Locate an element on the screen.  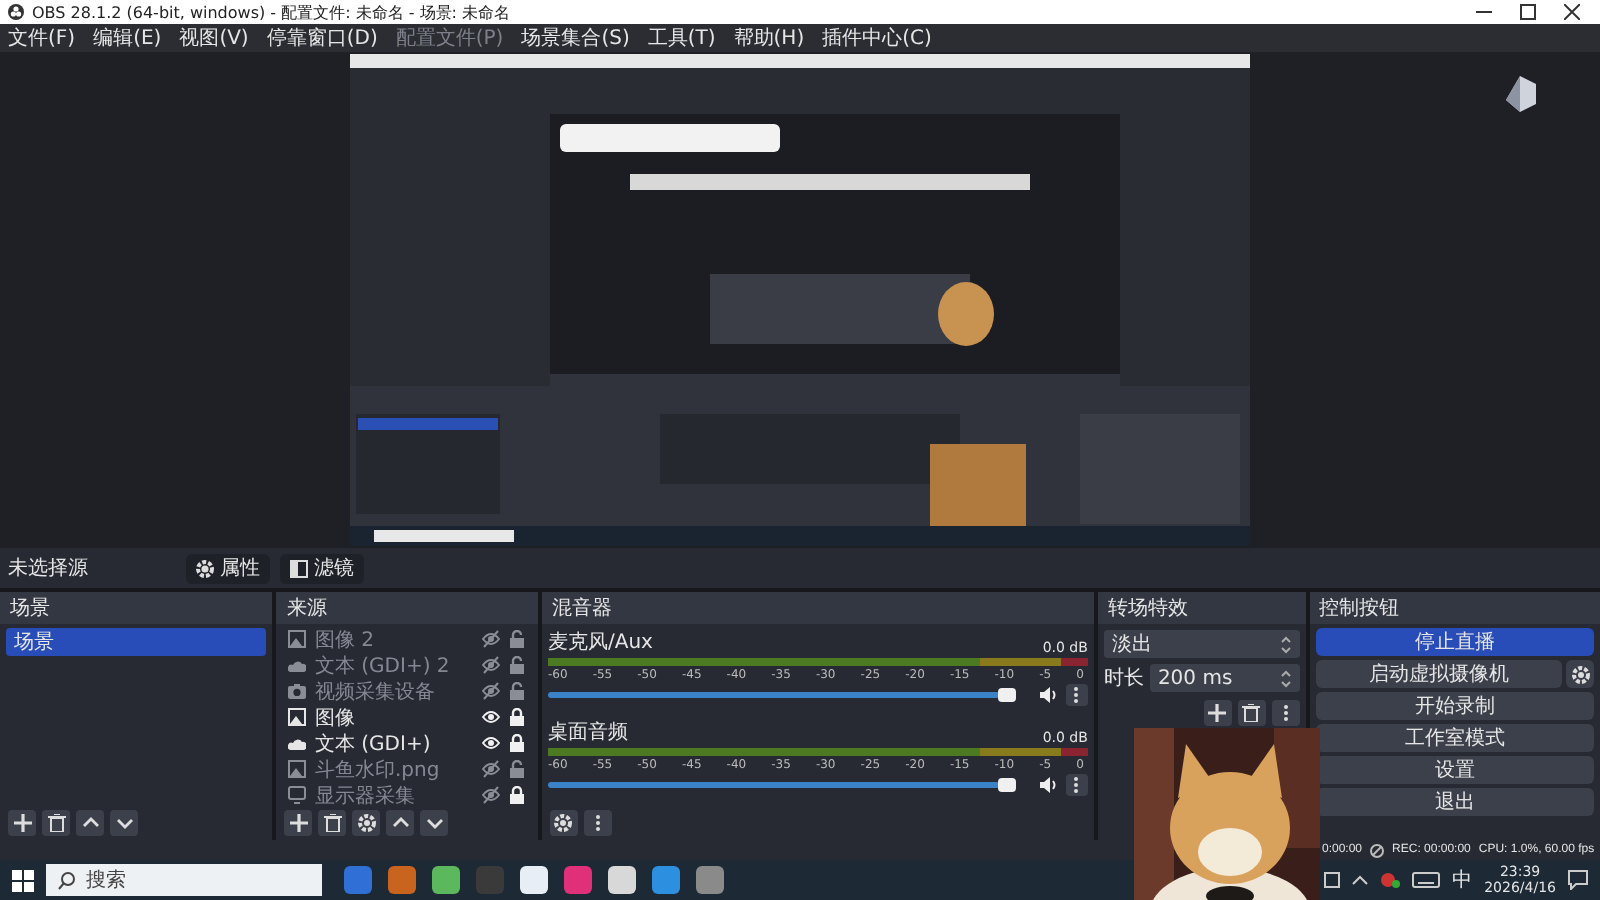
close-icon is located at coordinates (1572, 12).